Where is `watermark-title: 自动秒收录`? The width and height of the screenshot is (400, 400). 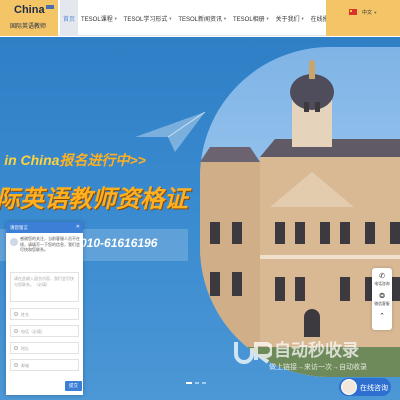 watermark-title: 自动秒收录 is located at coordinates (316, 350).